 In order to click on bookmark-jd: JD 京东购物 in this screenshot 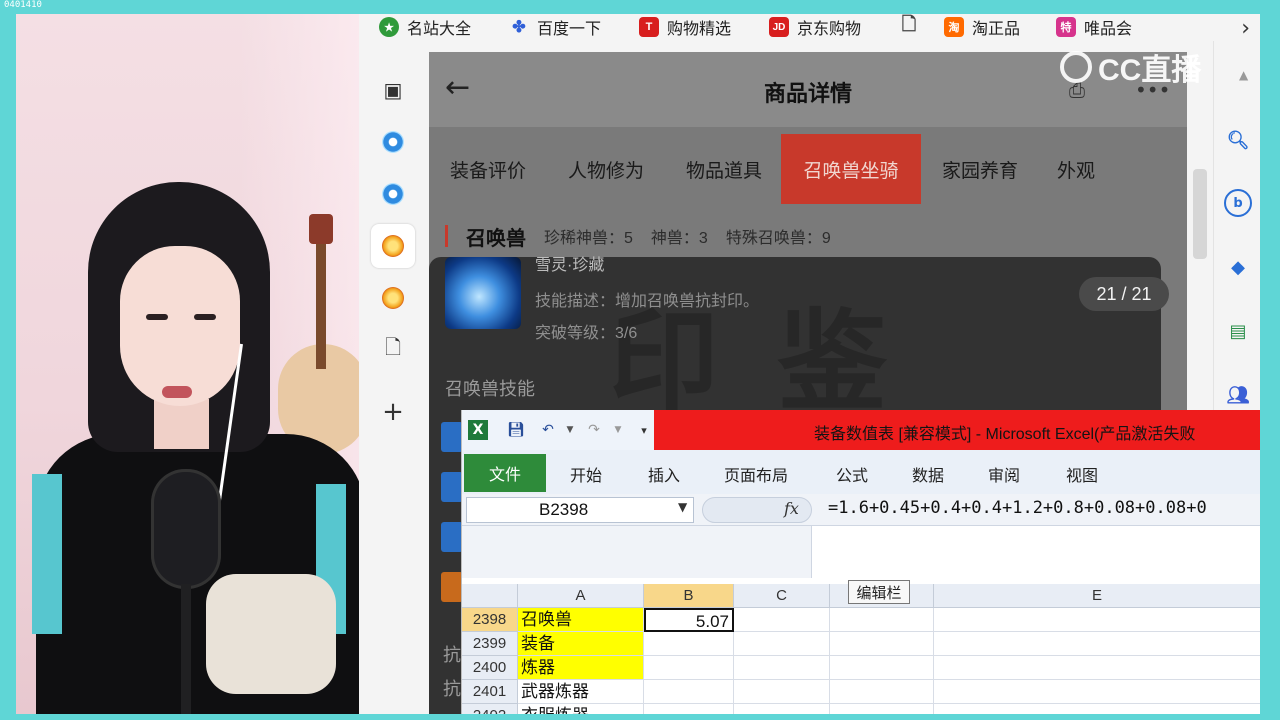, I will do `click(815, 27)`.